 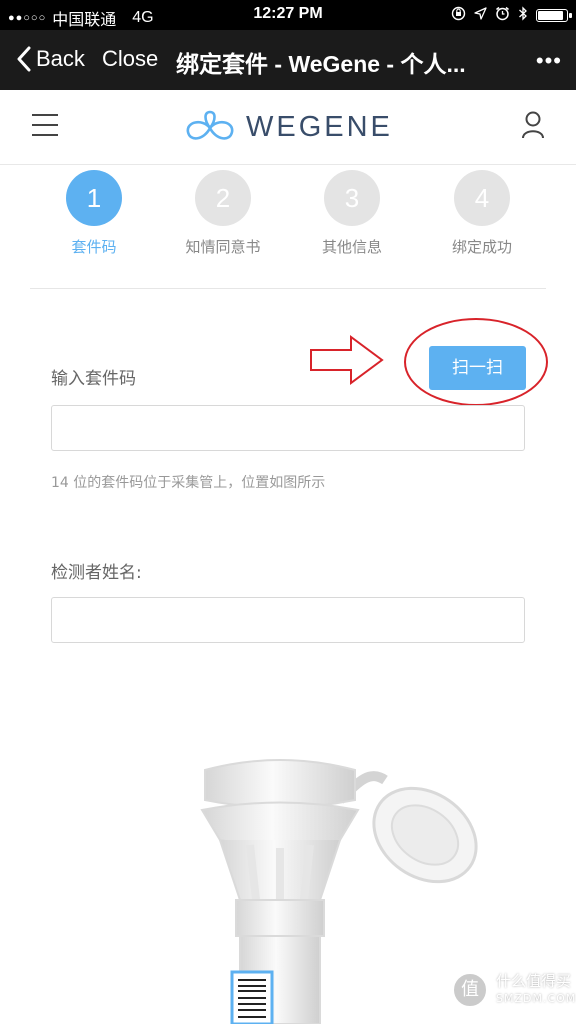 I want to click on more-options-button: •••, so click(x=549, y=61).